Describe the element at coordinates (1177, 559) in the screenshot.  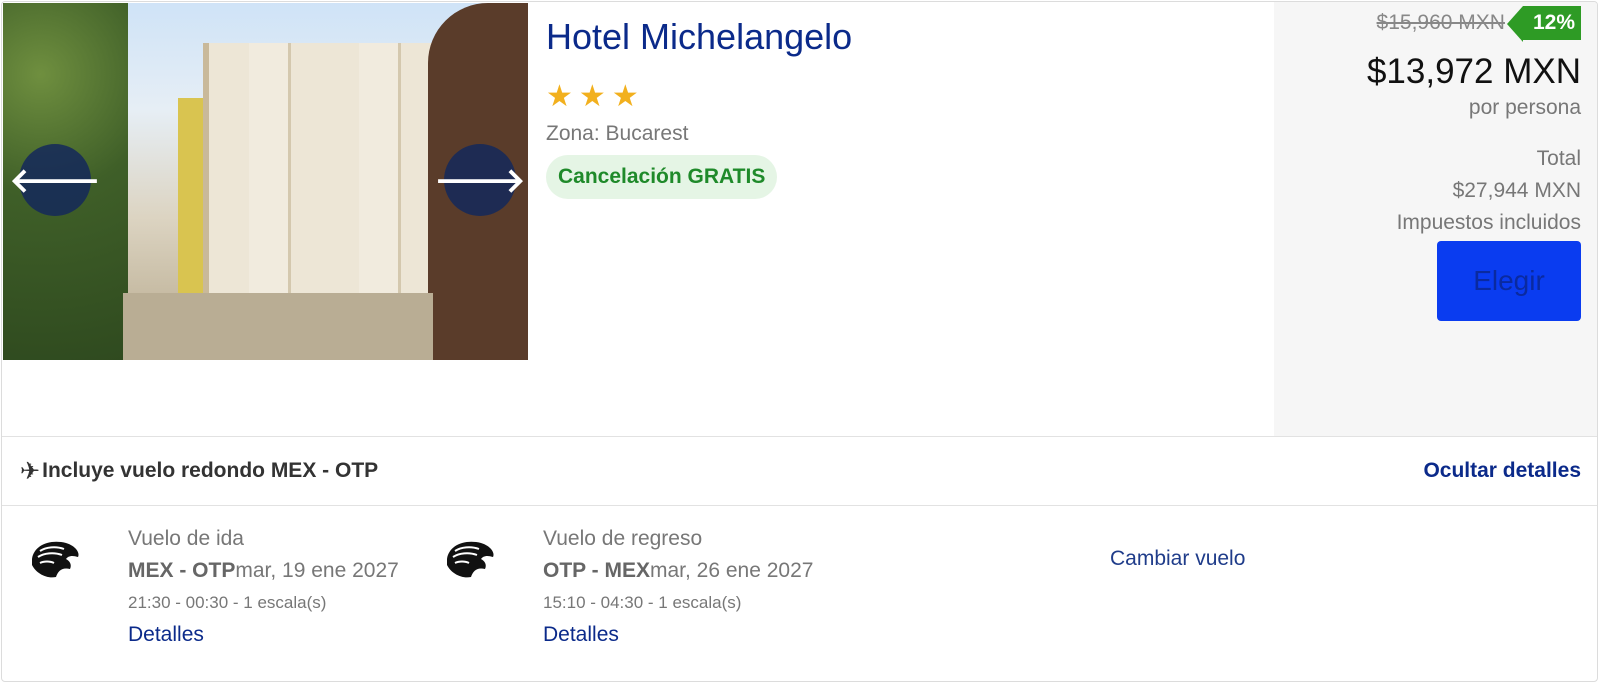
I see `change-flight-link: Cambiar vuelo` at that location.